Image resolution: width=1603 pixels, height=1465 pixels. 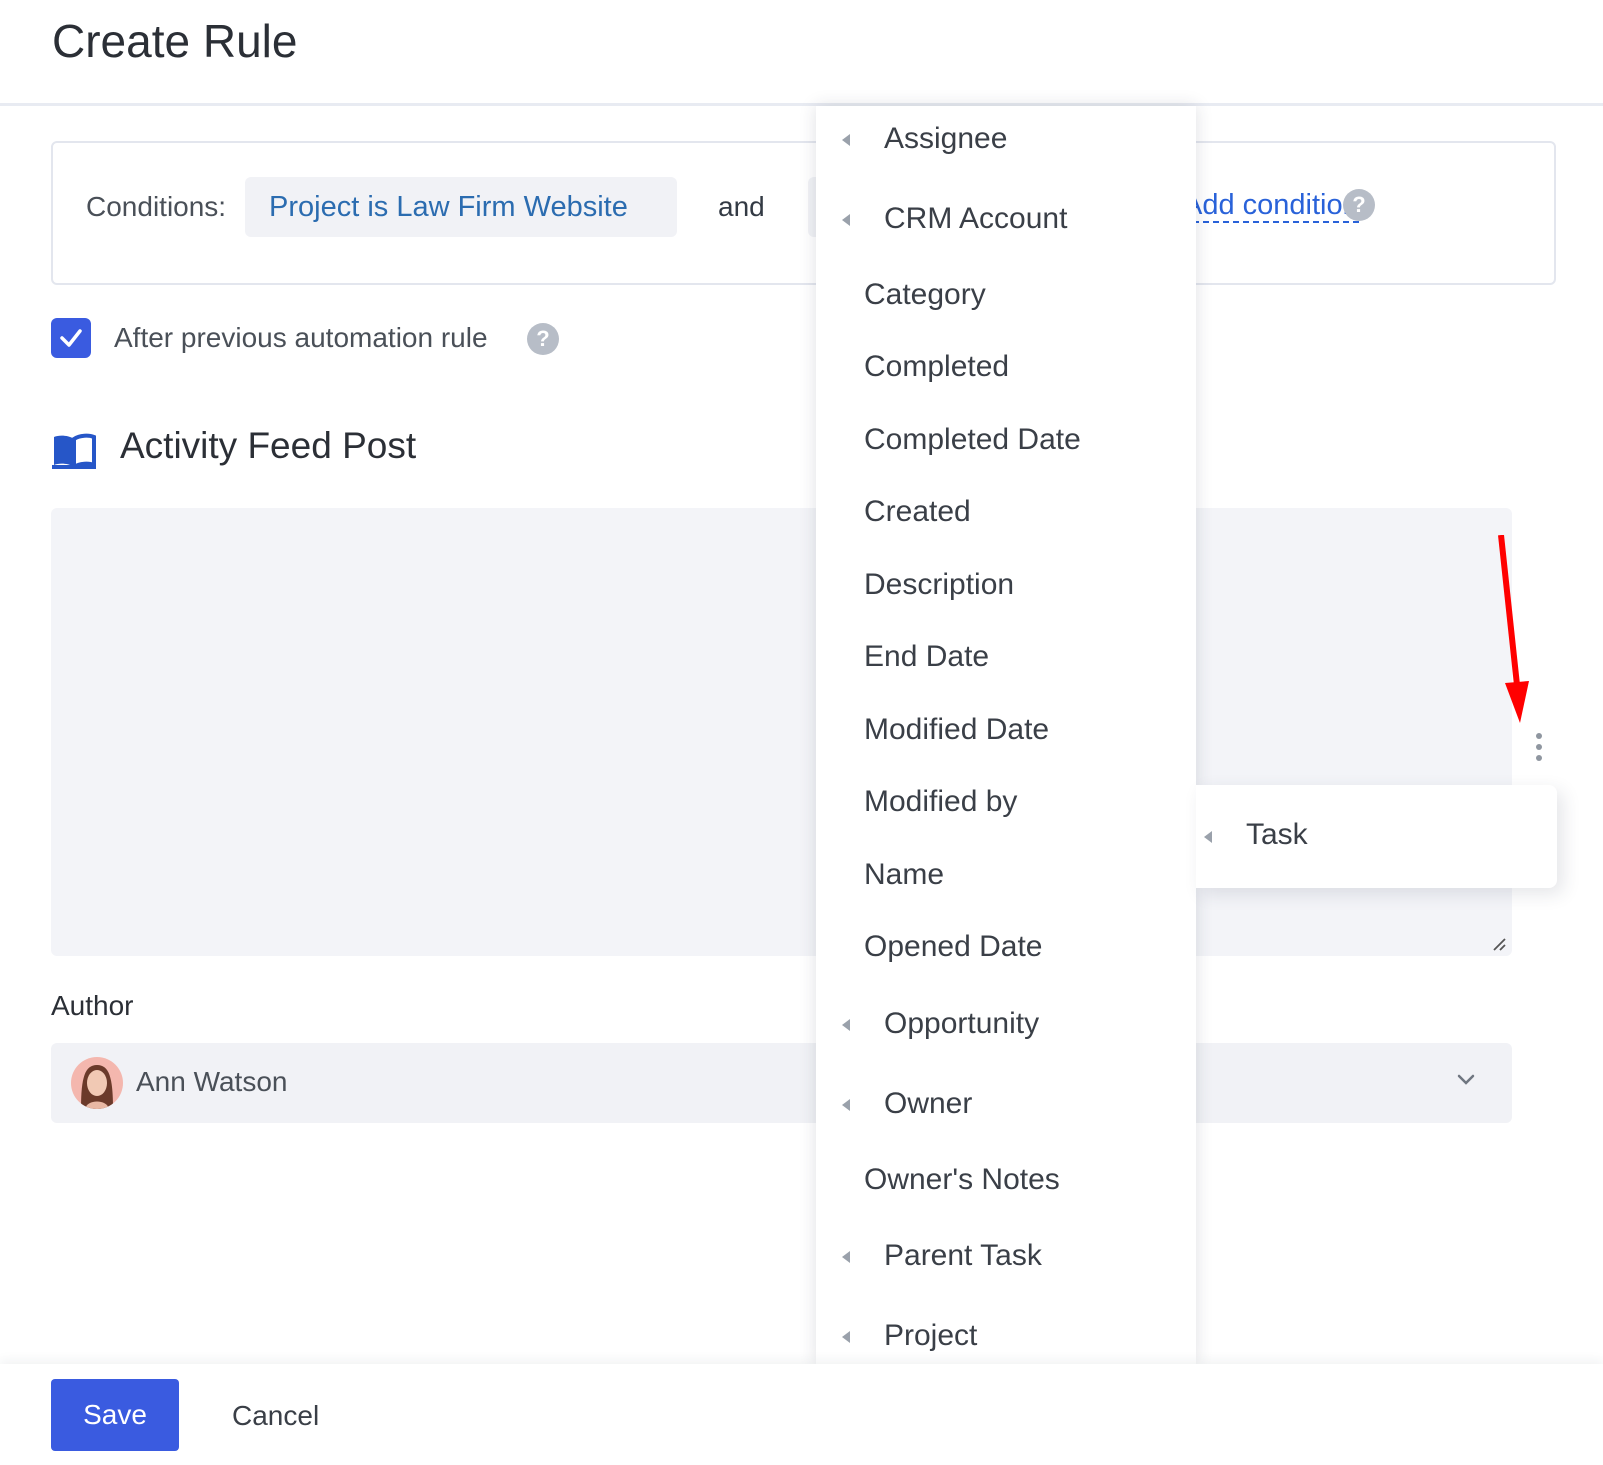 What do you see at coordinates (1006, 1104) in the screenshot?
I see `menu-item-owner: Owner` at bounding box center [1006, 1104].